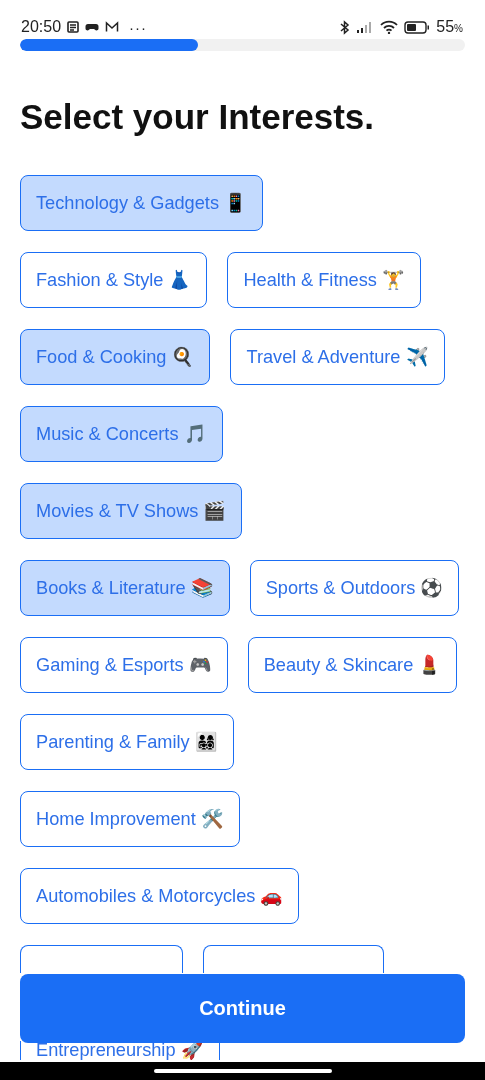 The height and width of the screenshot is (1080, 485). Describe the element at coordinates (73, 27) in the screenshot. I see `notification-icon` at that location.